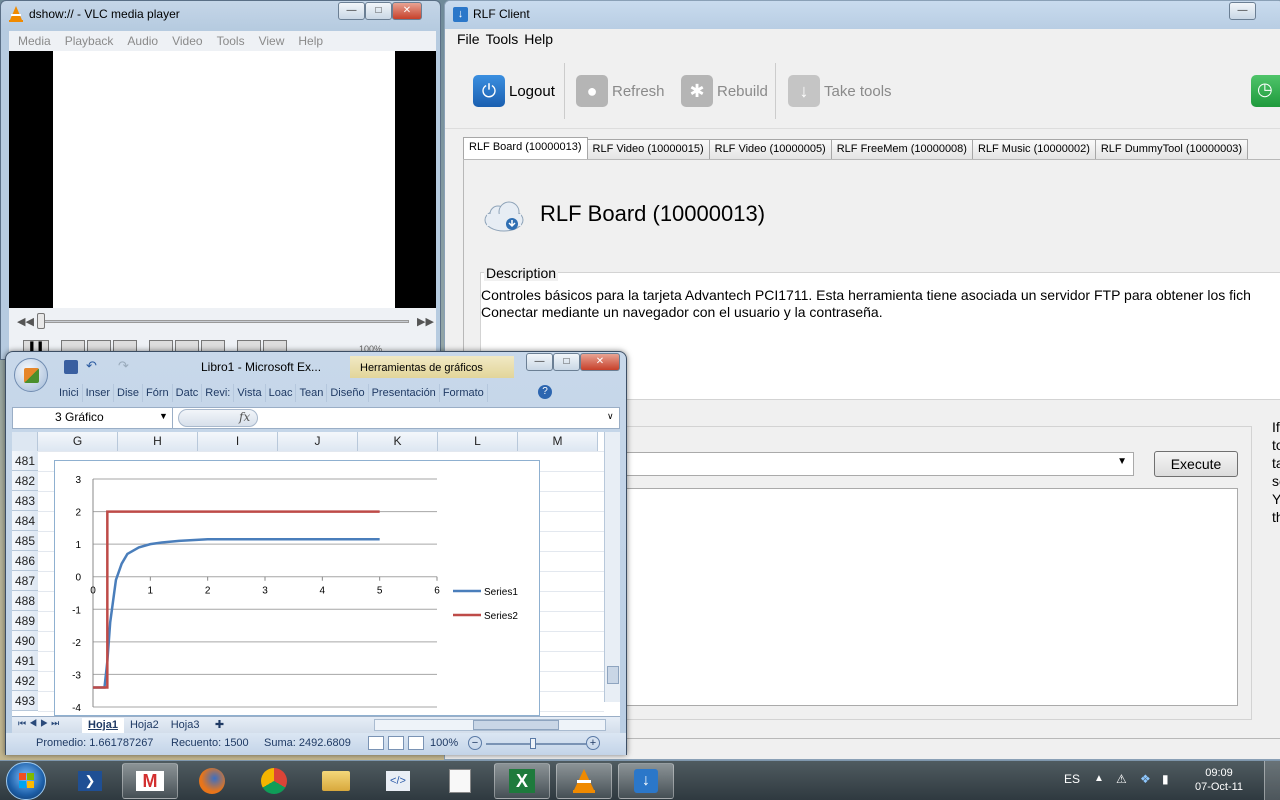  Describe the element at coordinates (404, 393) in the screenshot. I see `tab-presentacion: Presentación` at that location.